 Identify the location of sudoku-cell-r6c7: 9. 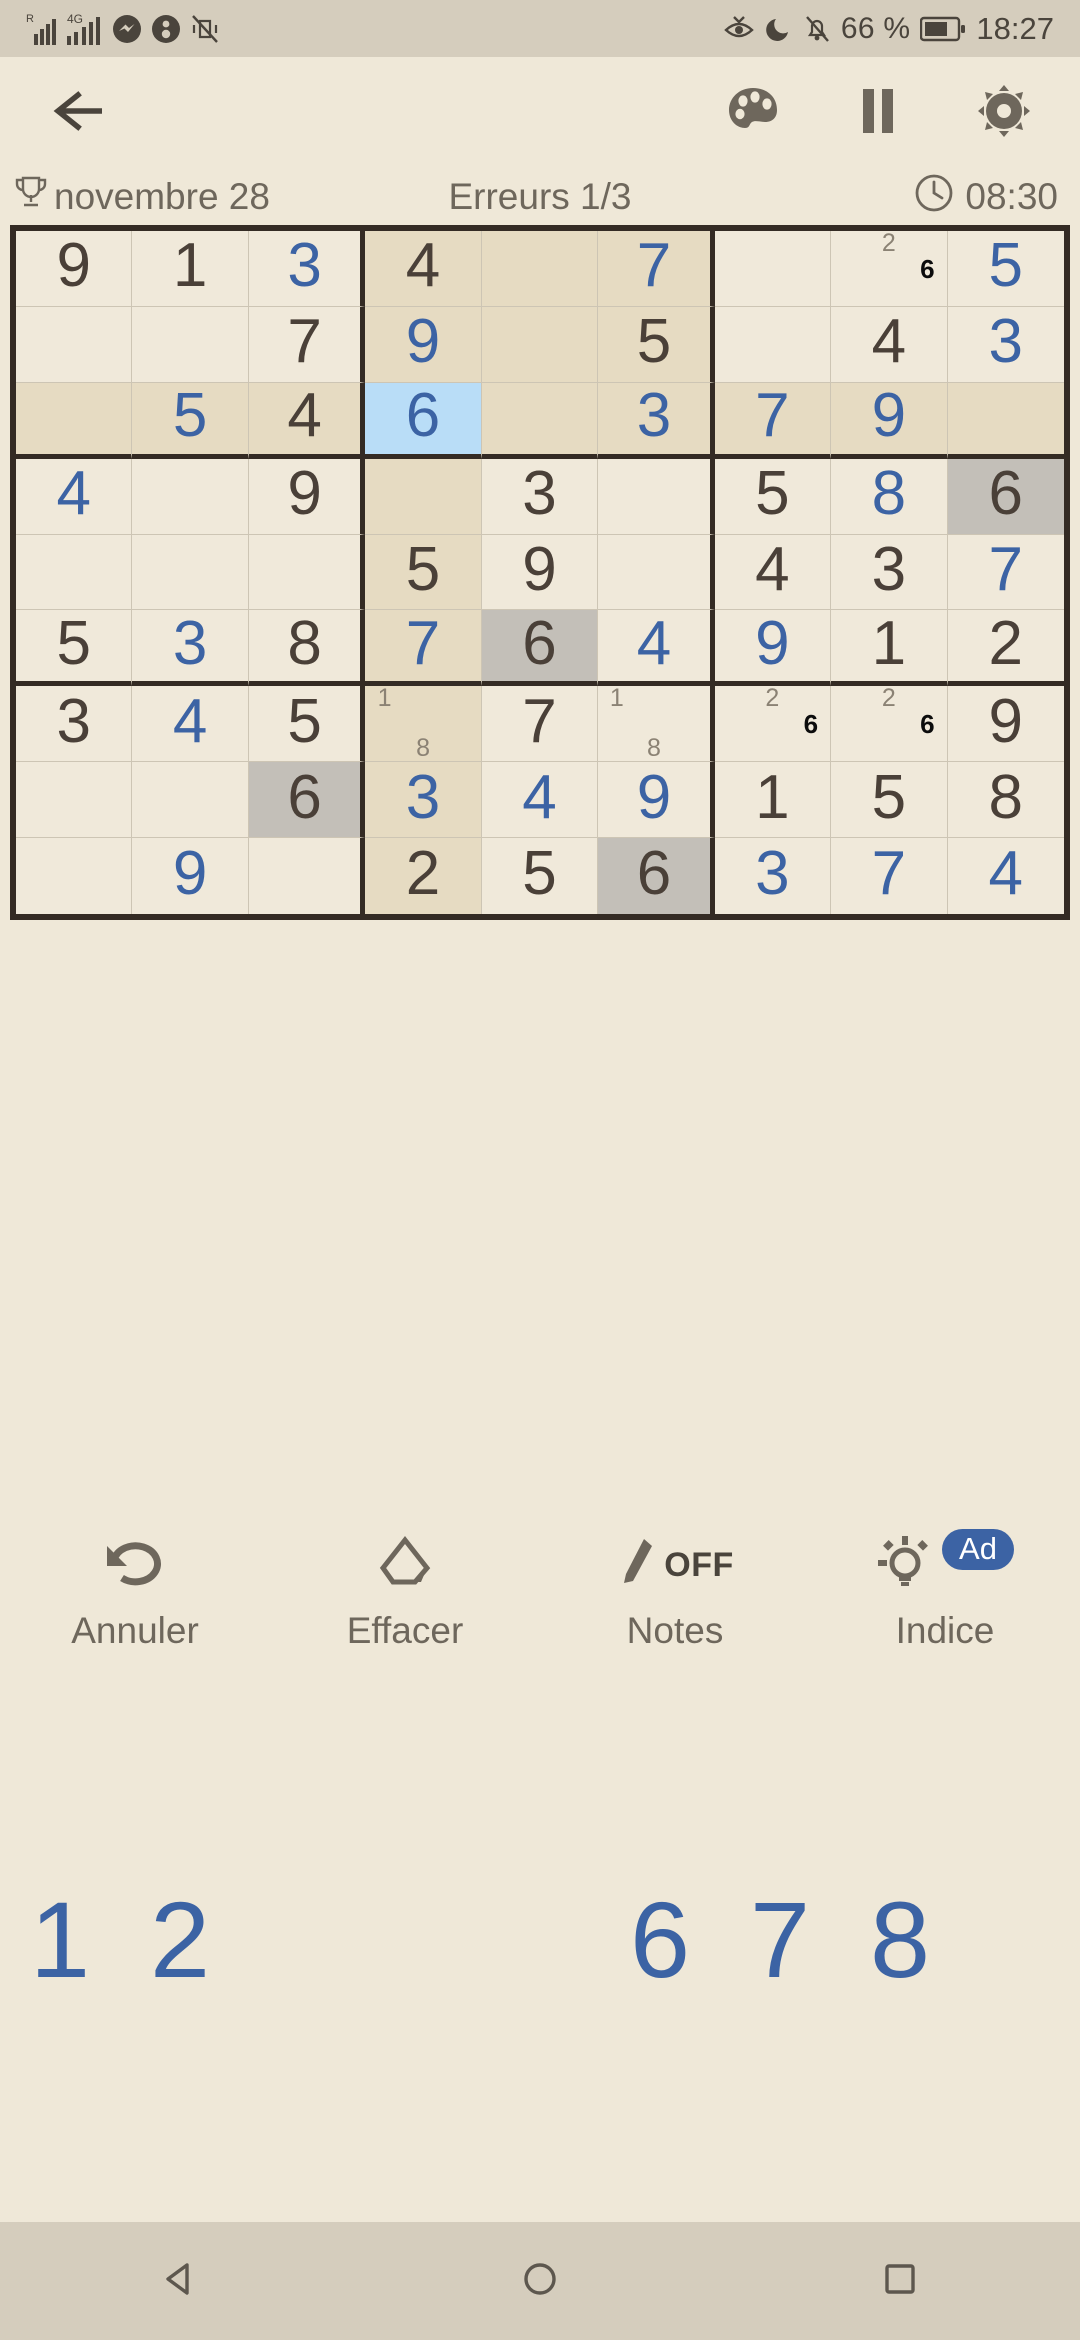
(773, 648).